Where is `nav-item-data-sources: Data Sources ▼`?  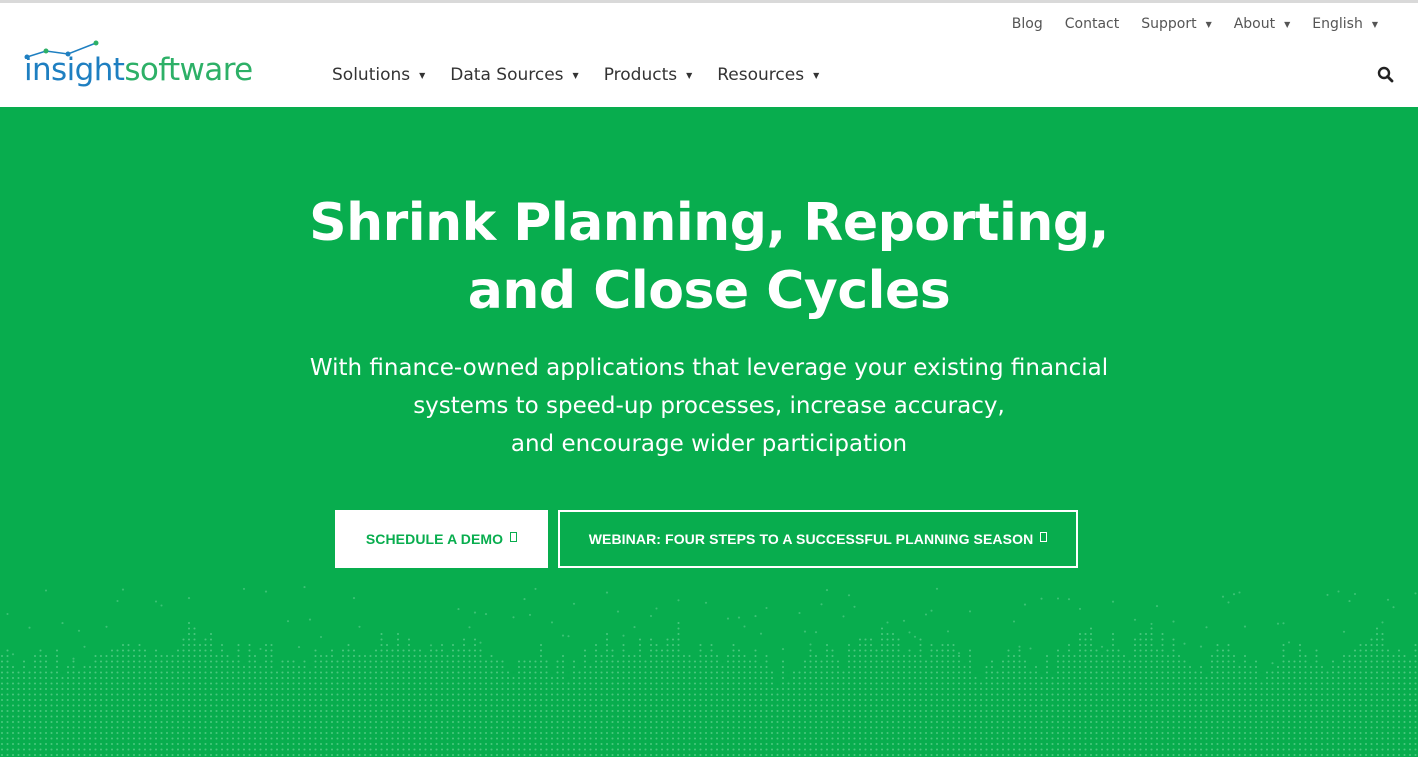
nav-item-data-sources: Data Sources ▼ is located at coordinates (514, 75).